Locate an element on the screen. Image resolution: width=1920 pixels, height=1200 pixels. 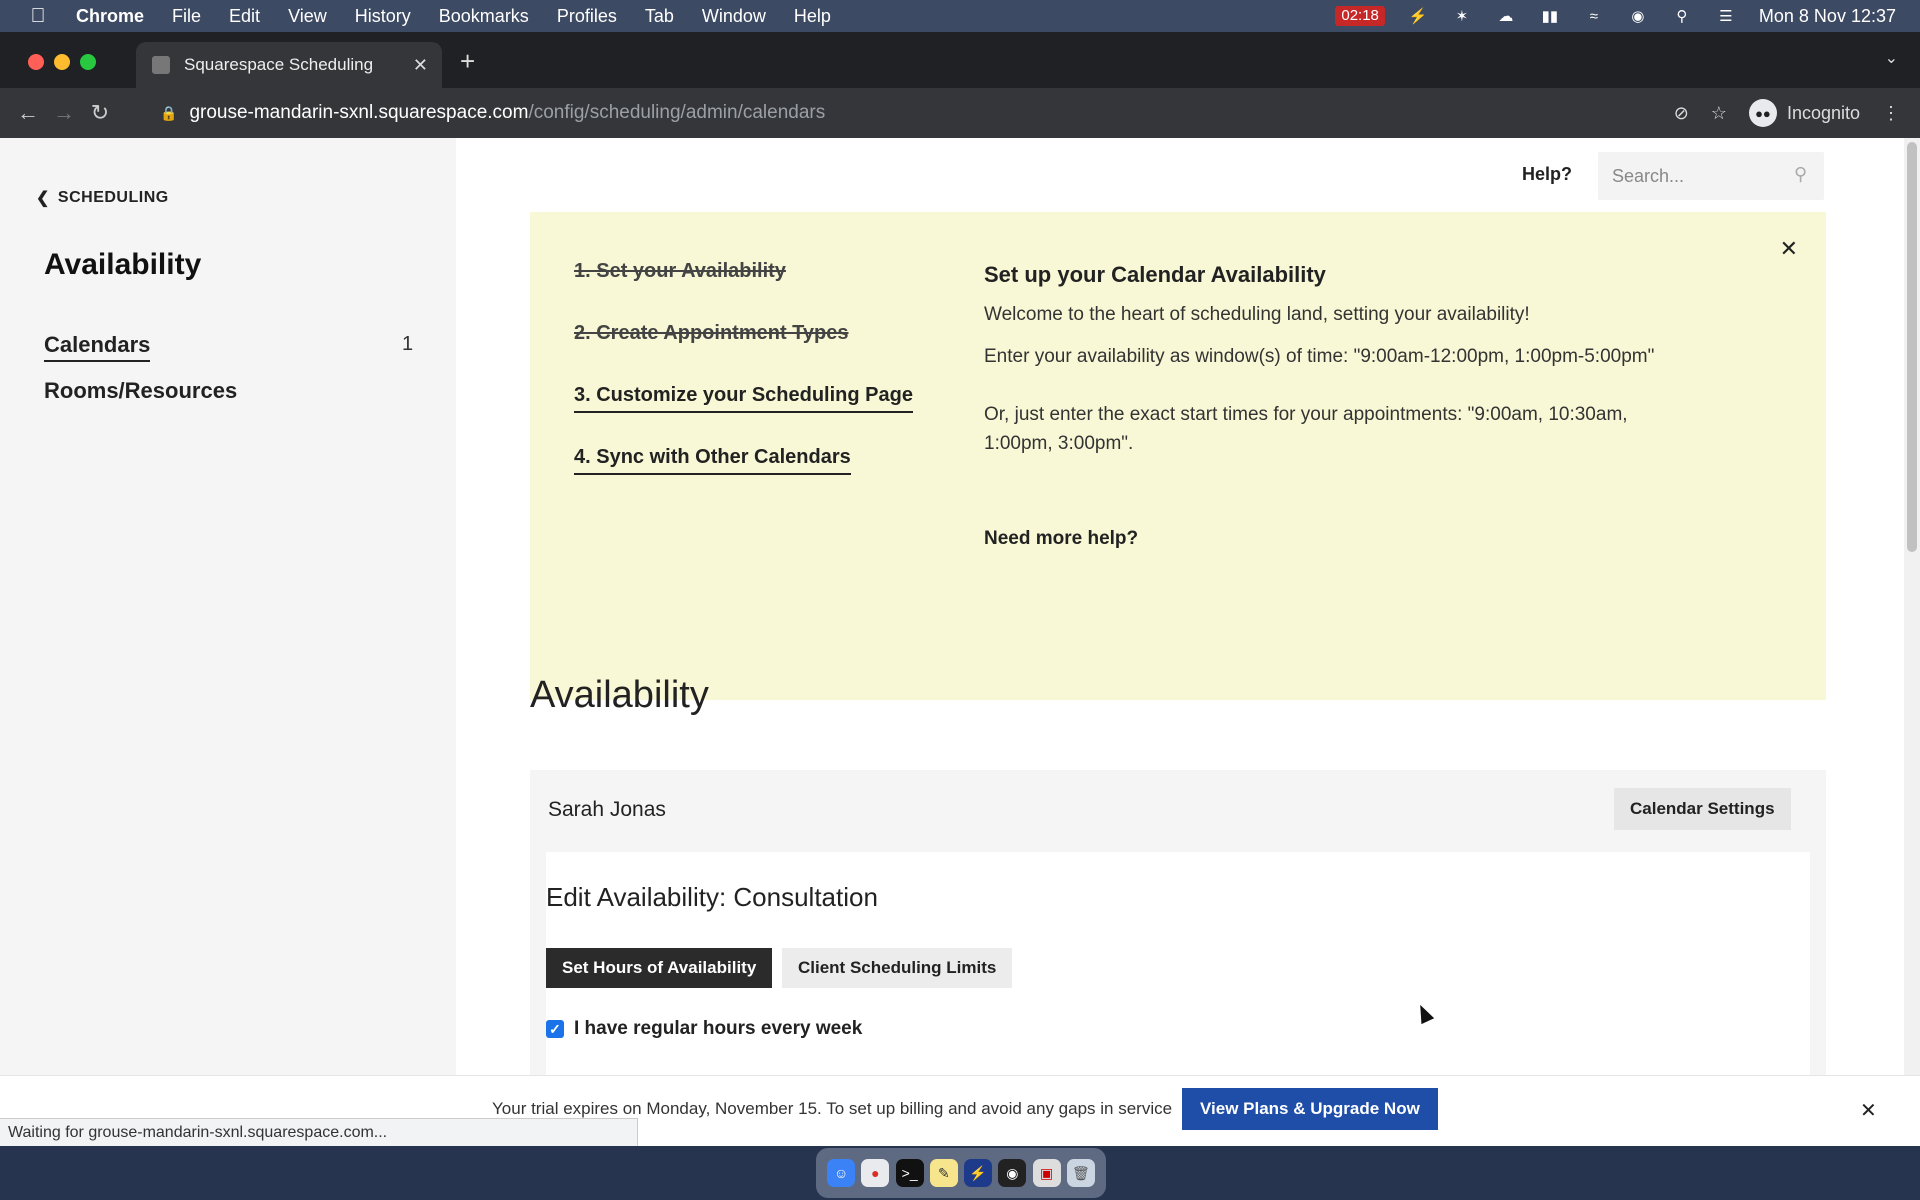
notes-icon: ✎ is located at coordinates (943, 1173).